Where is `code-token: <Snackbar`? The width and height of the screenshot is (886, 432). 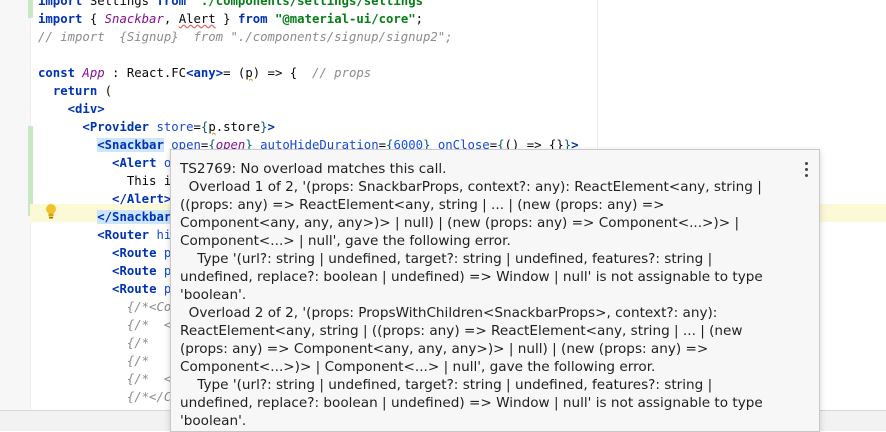
code-token: <Snackbar is located at coordinates (130, 145).